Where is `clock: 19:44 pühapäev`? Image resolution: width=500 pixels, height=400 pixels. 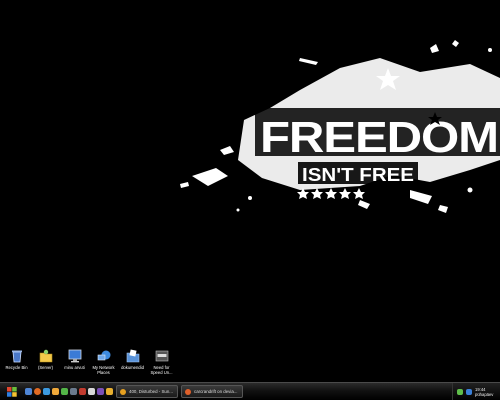 clock: 19:44 pühapäev is located at coordinates (484, 392).